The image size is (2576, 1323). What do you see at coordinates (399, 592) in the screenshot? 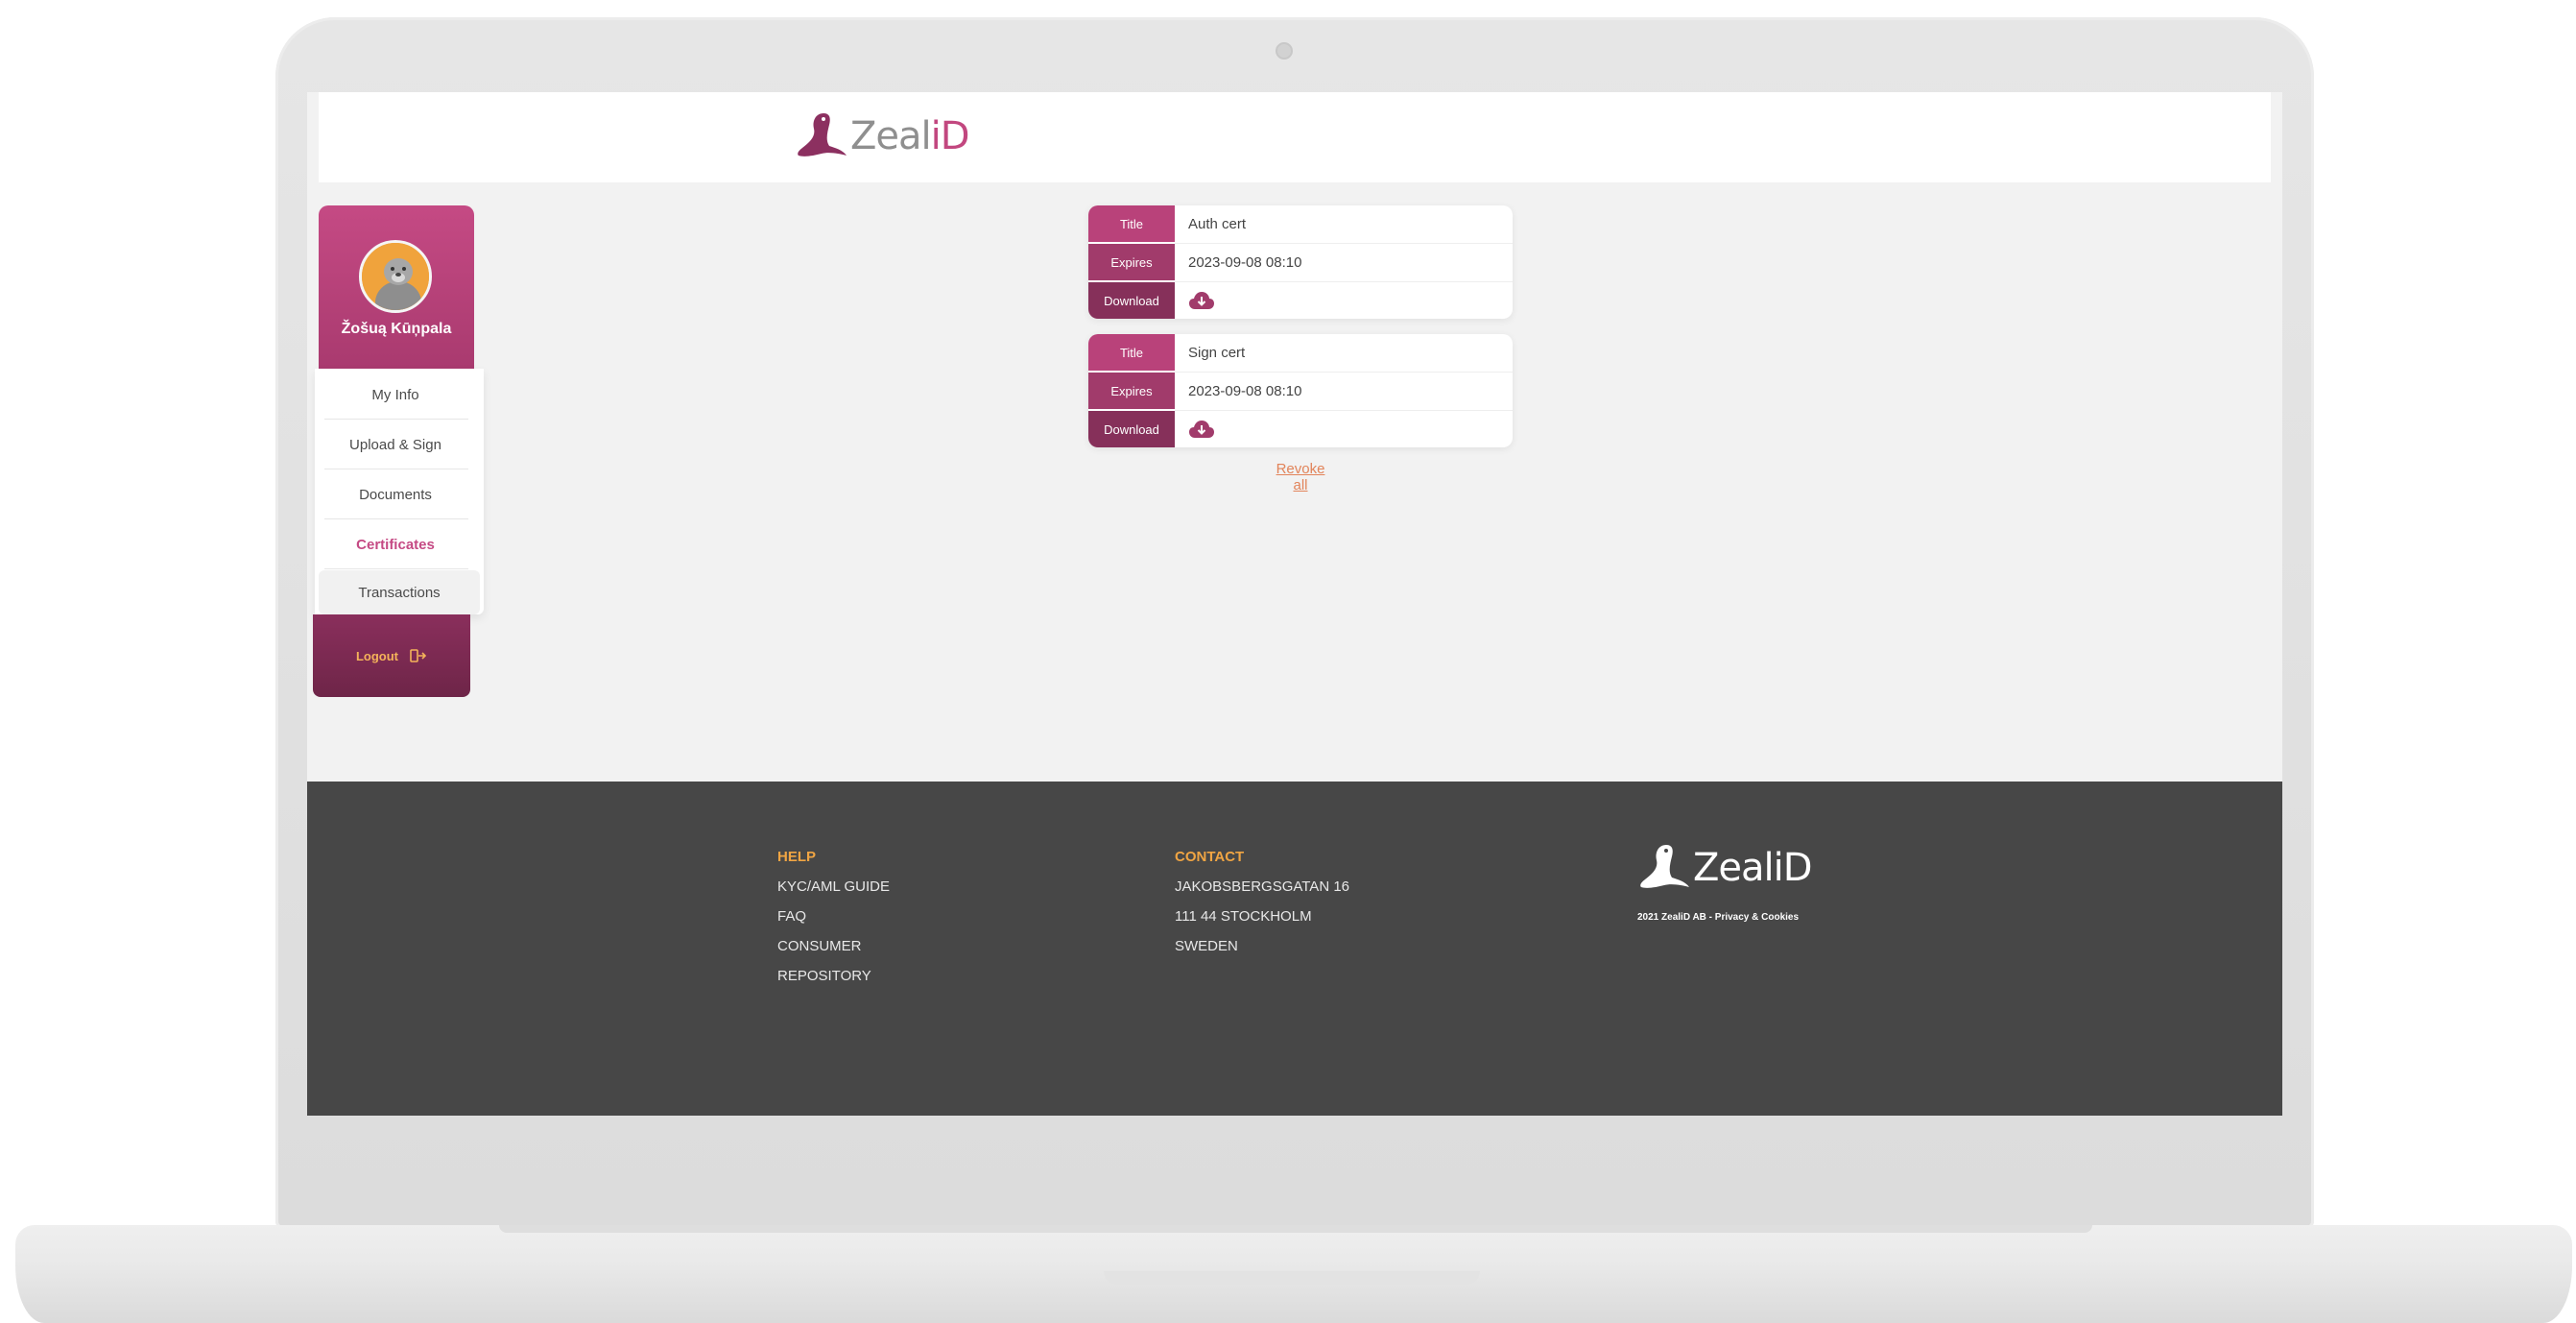
I see `sidebar-item-transactions: Transactions` at bounding box center [399, 592].